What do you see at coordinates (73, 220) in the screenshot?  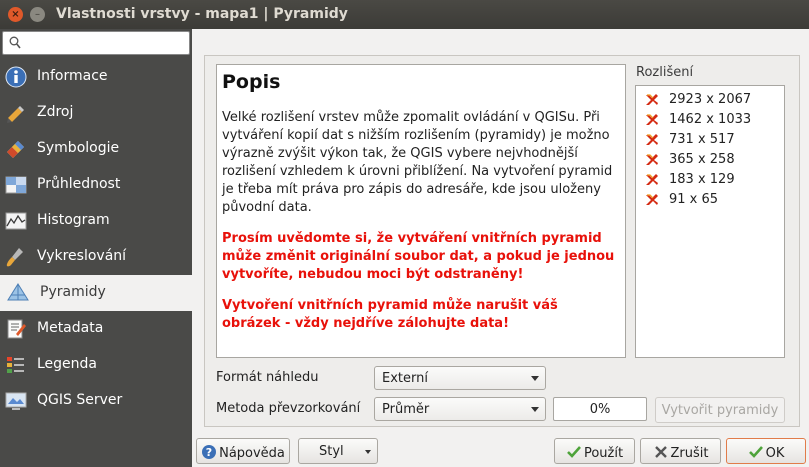 I see `sidebar-item-label: Histogram` at bounding box center [73, 220].